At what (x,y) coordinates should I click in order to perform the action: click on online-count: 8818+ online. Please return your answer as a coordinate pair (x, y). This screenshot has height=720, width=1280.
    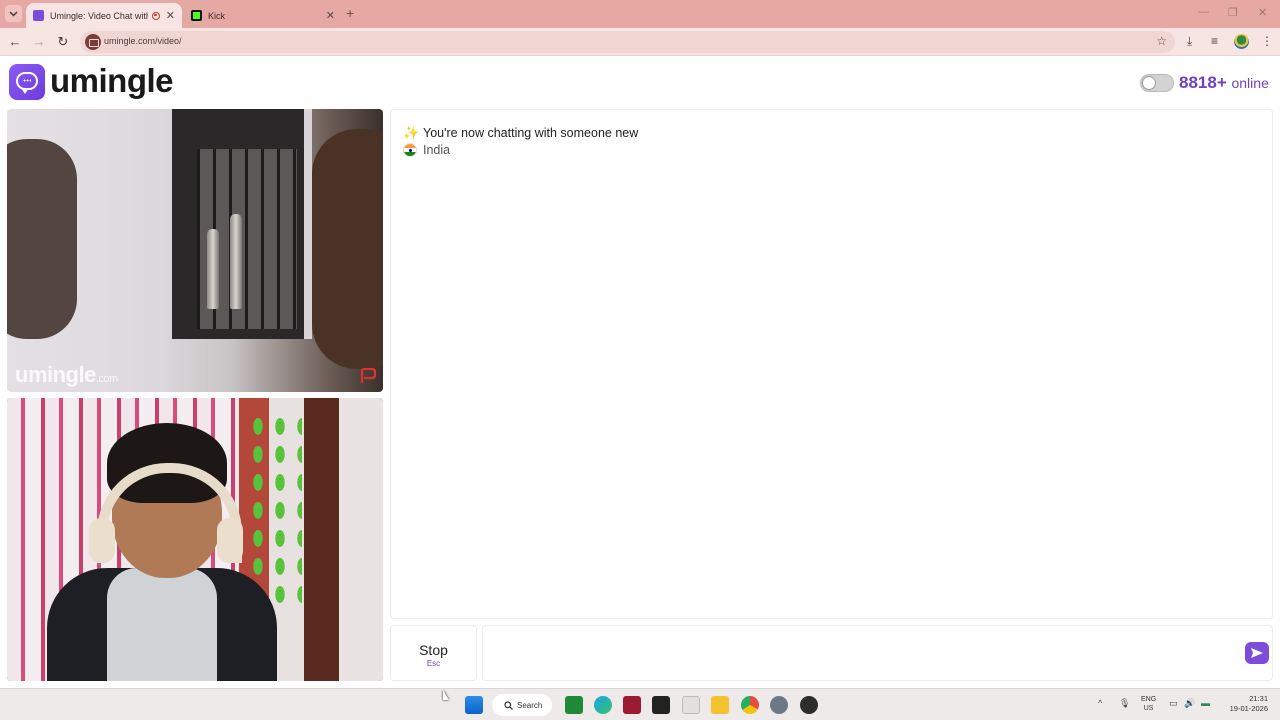
    Looking at the image, I should click on (1224, 83).